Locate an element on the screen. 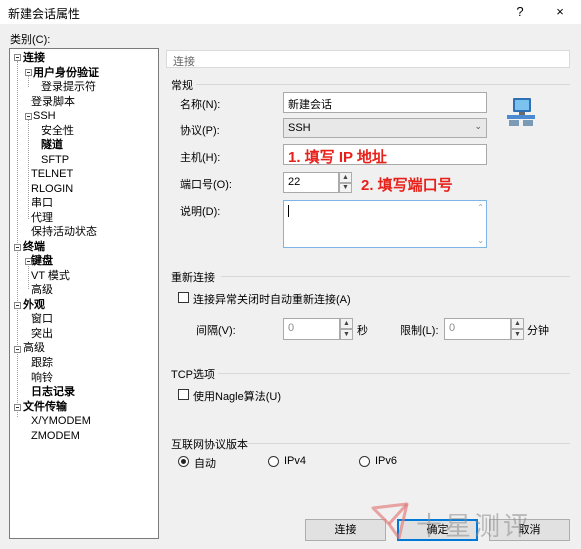 The width and height of the screenshot is (581, 549). close-button: × is located at coordinates (560, 12).